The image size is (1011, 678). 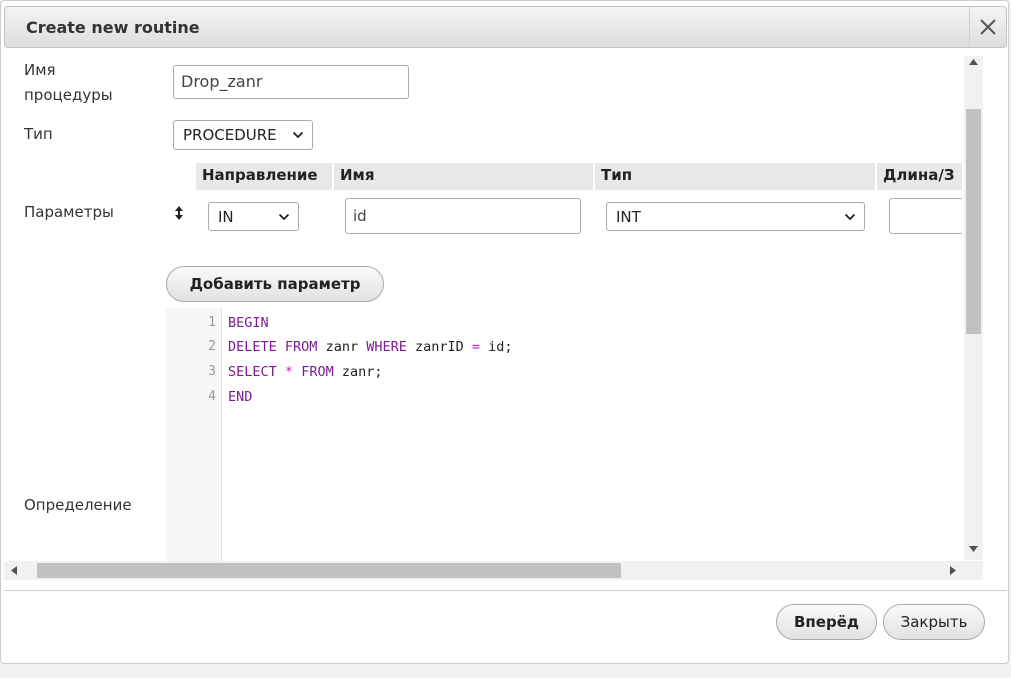 I want to click on line-number-gutter: 1 2 3 4, so click(x=194, y=434).